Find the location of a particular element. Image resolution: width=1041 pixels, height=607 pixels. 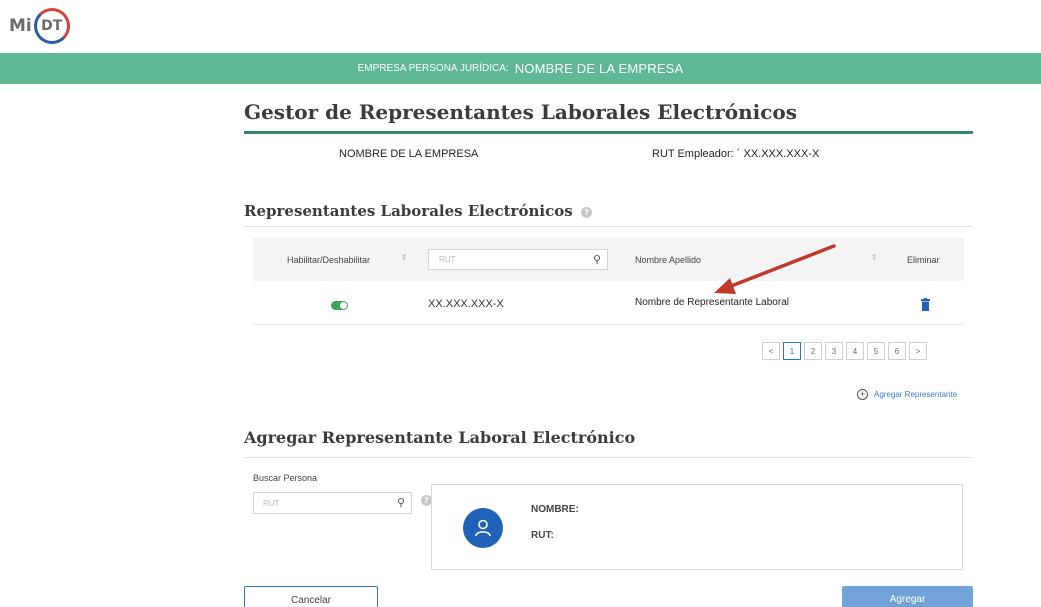

rut-filter-placeholder: RUT is located at coordinates (447, 259).